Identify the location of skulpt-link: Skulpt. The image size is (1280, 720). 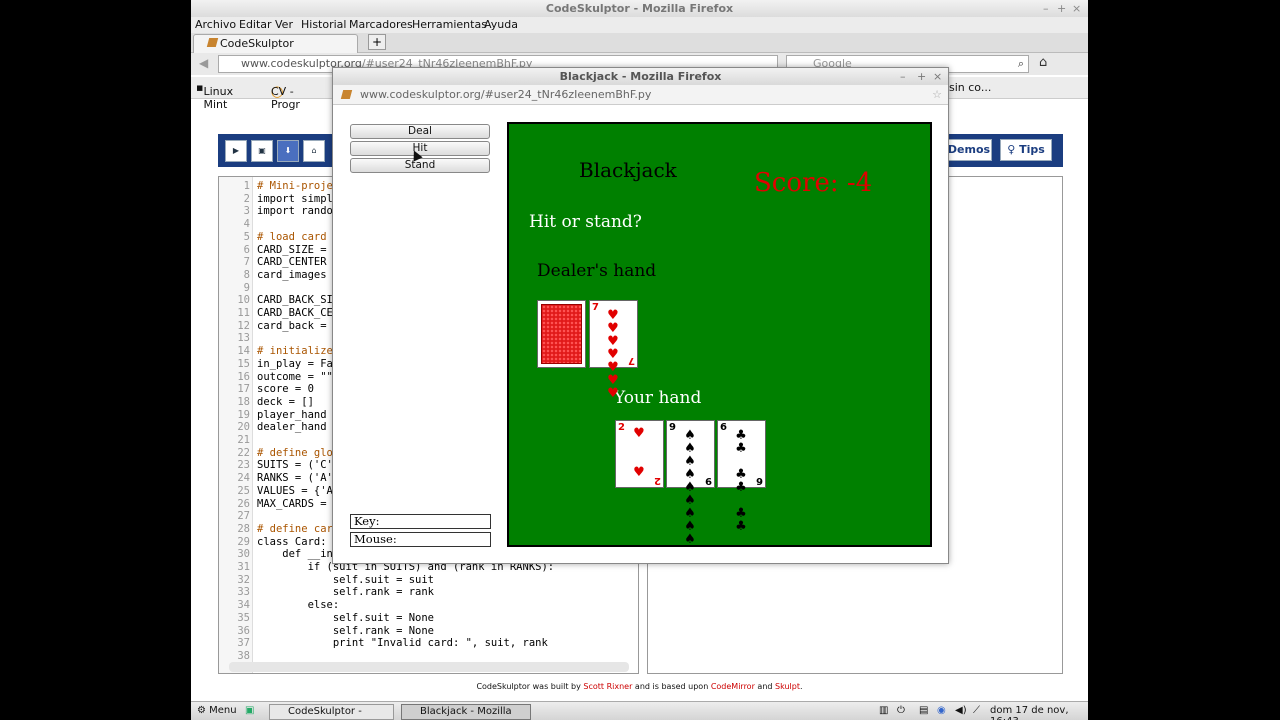
(787, 686).